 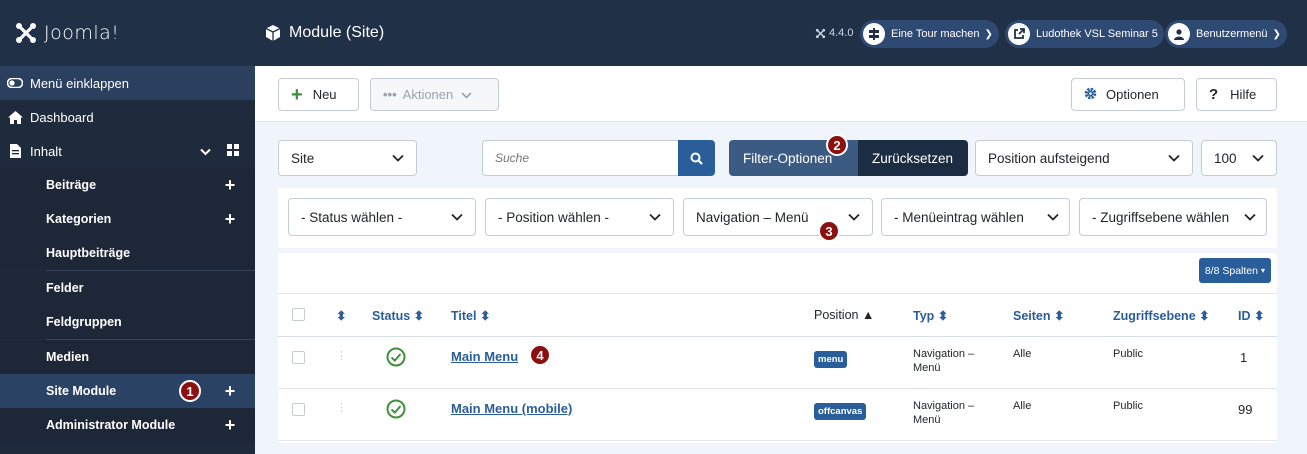 I want to click on sidebar-item-categories: Kategorien +, so click(x=127, y=219).